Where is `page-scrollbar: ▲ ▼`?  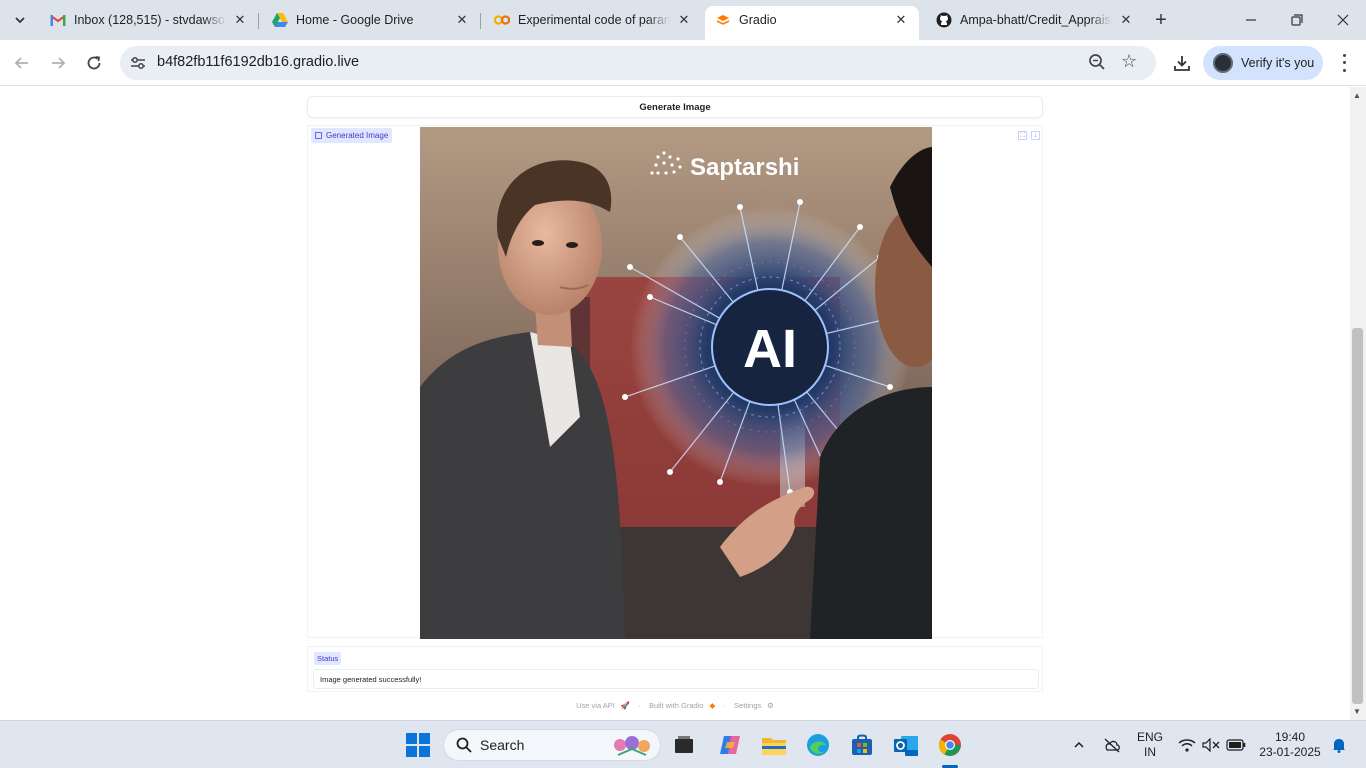 page-scrollbar: ▲ ▼ is located at coordinates (1358, 403).